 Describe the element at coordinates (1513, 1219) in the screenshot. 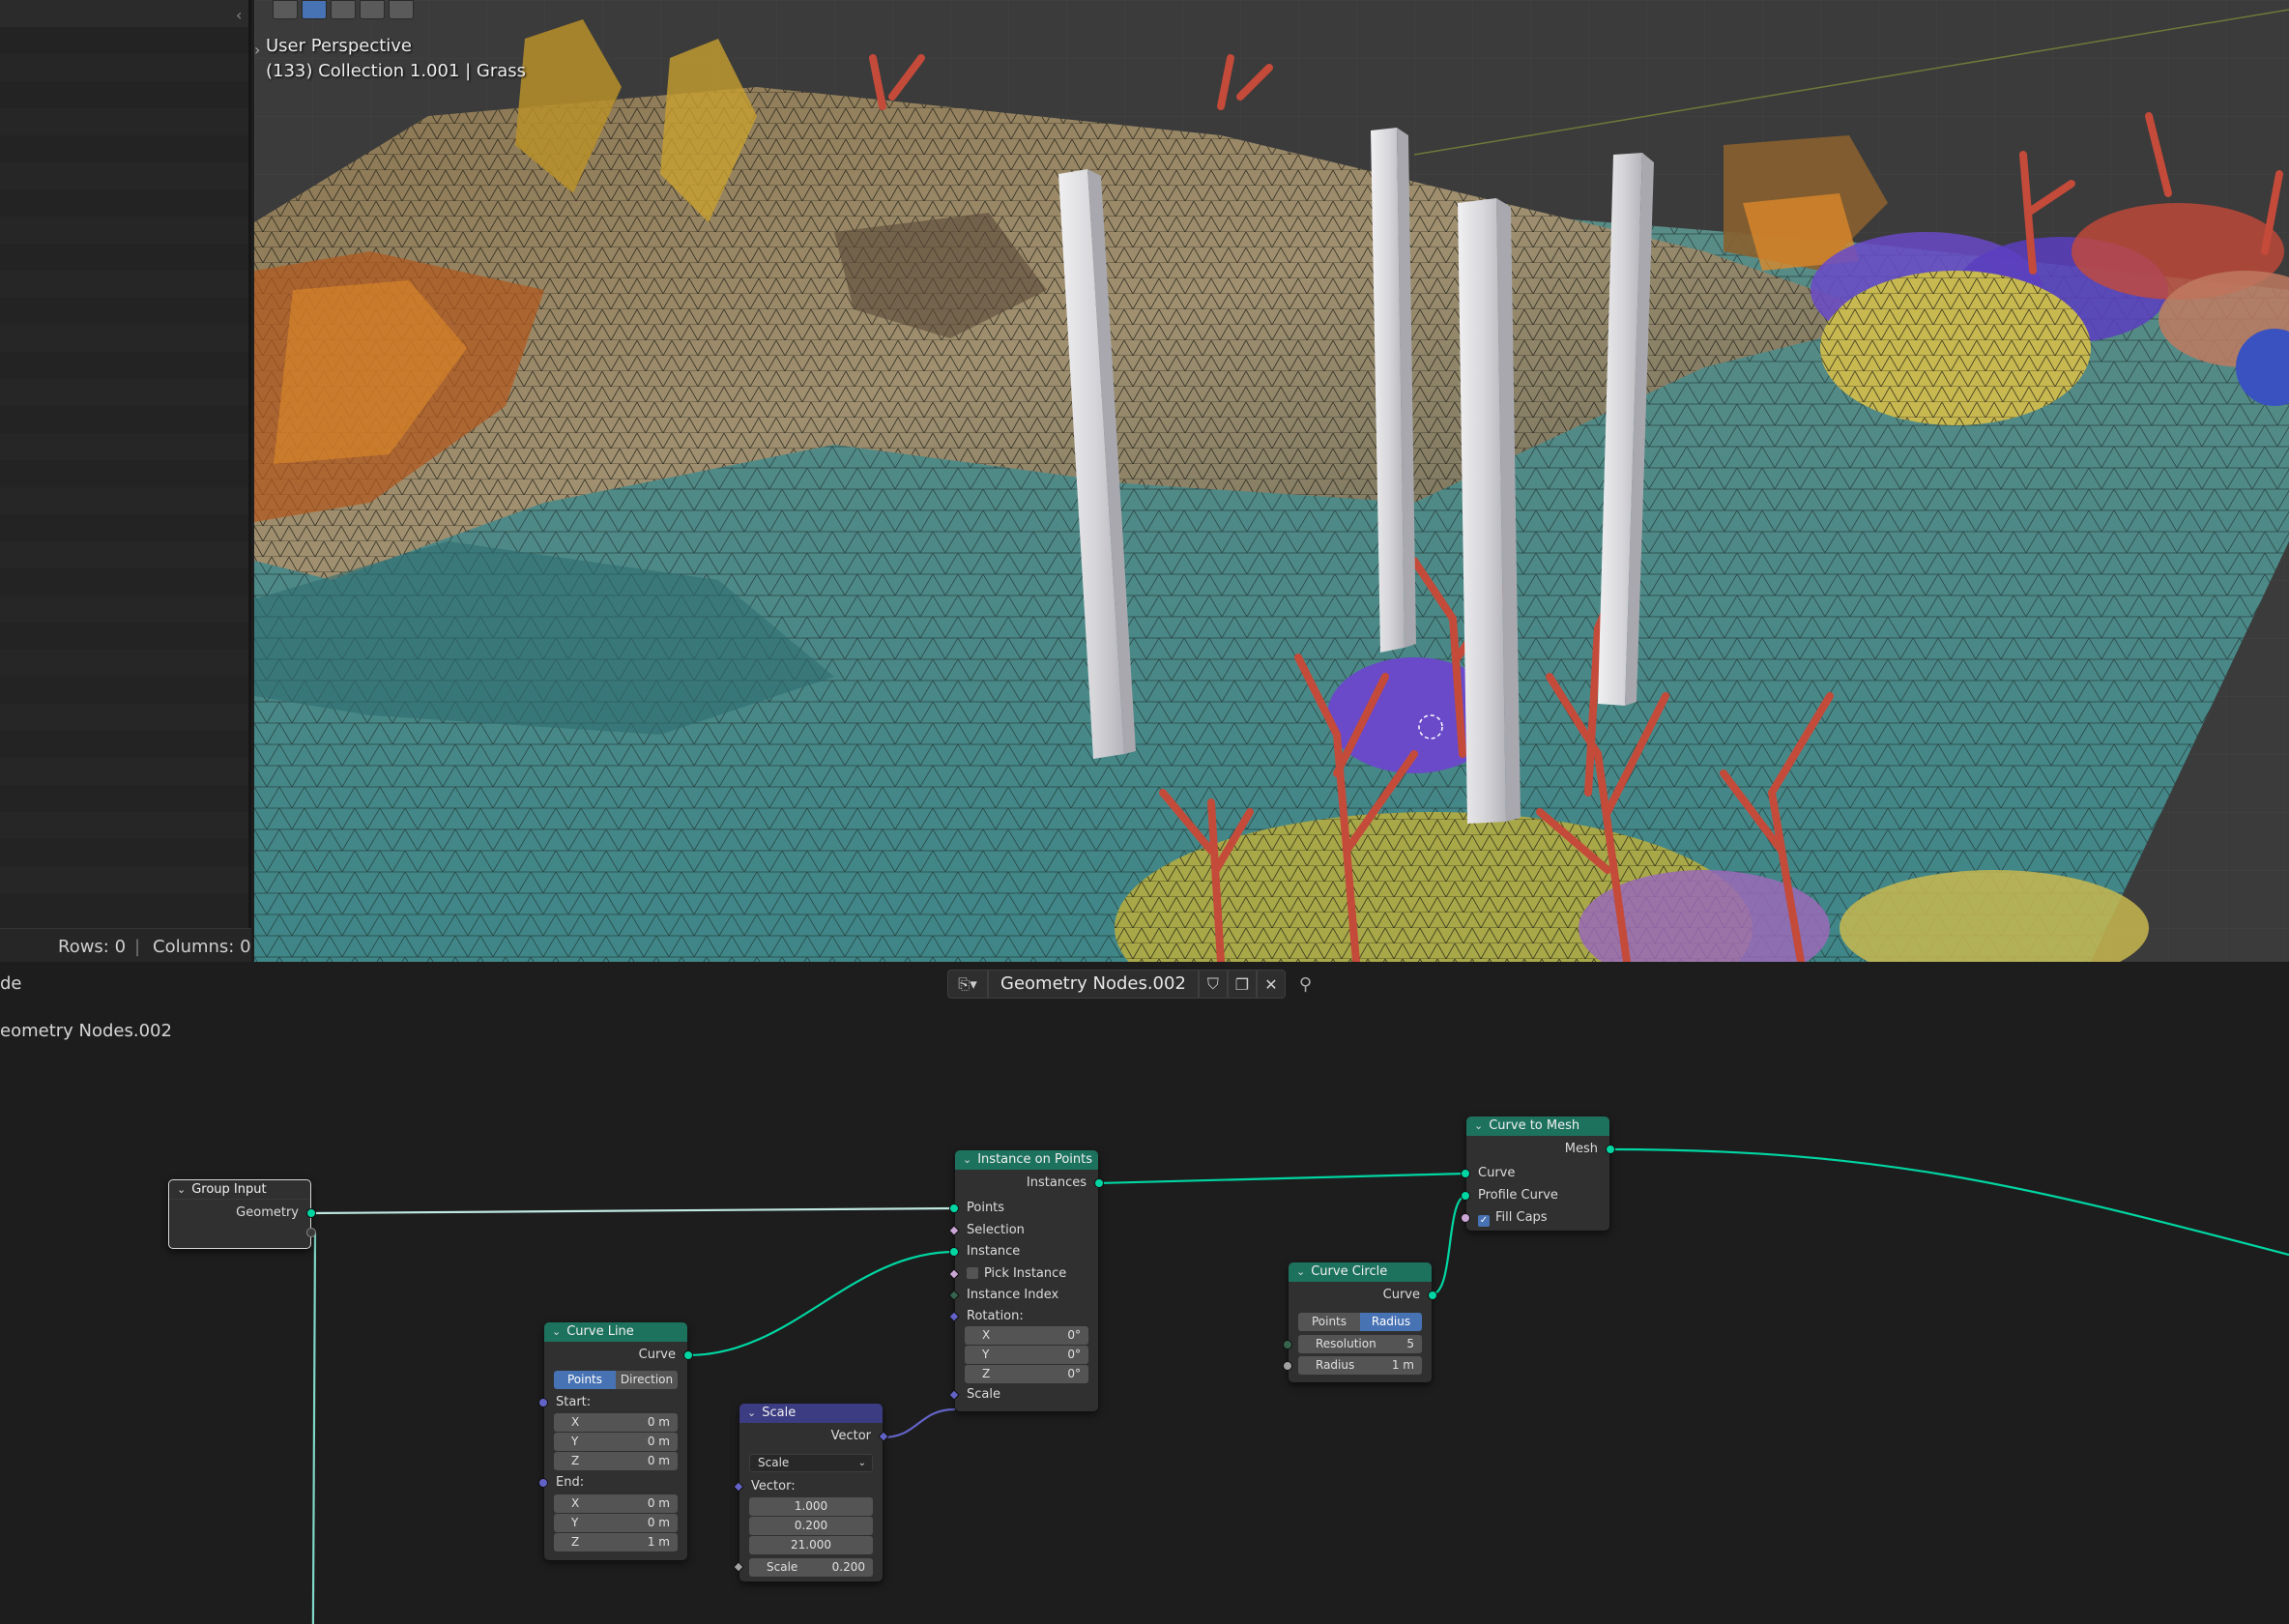

I see `fill-caps-row: ✓ Fill Caps` at that location.